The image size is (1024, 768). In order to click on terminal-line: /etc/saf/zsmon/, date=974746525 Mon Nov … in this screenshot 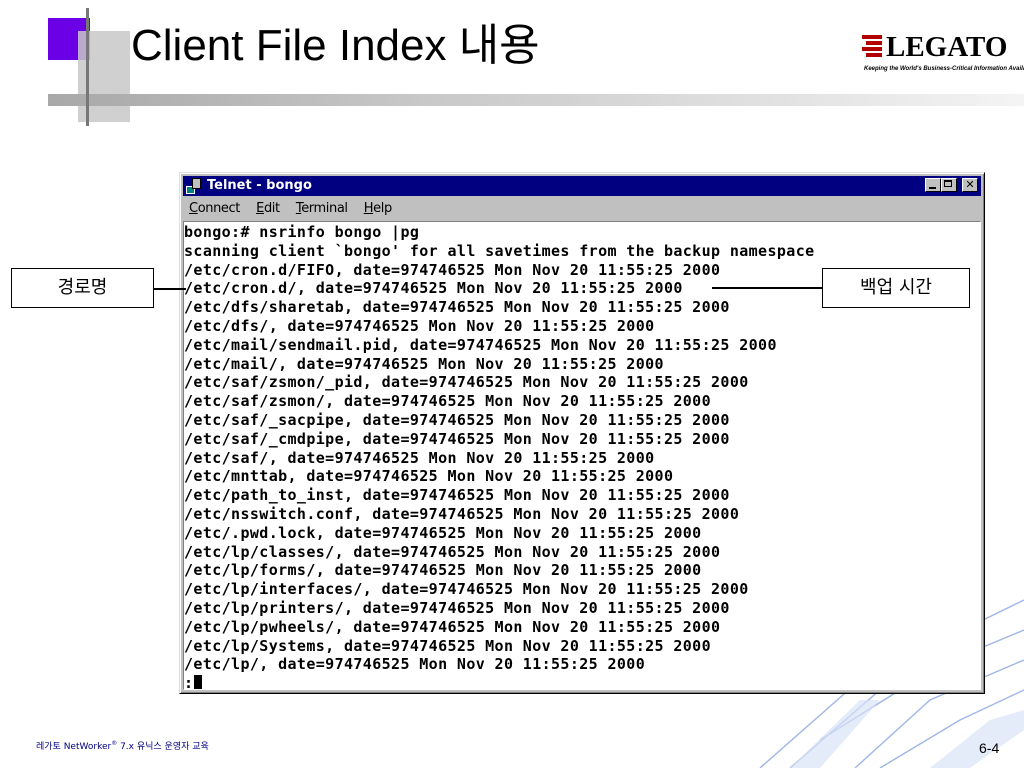, I will do `click(448, 401)`.